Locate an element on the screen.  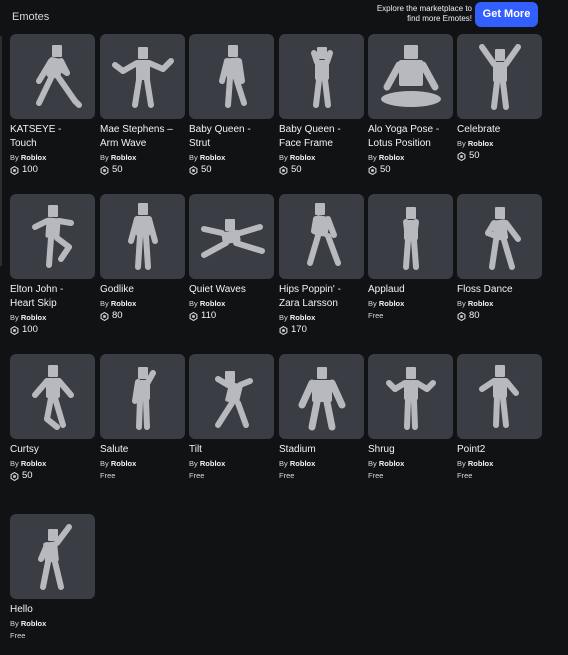
emote-name: Stadium is located at coordinates (321, 450).